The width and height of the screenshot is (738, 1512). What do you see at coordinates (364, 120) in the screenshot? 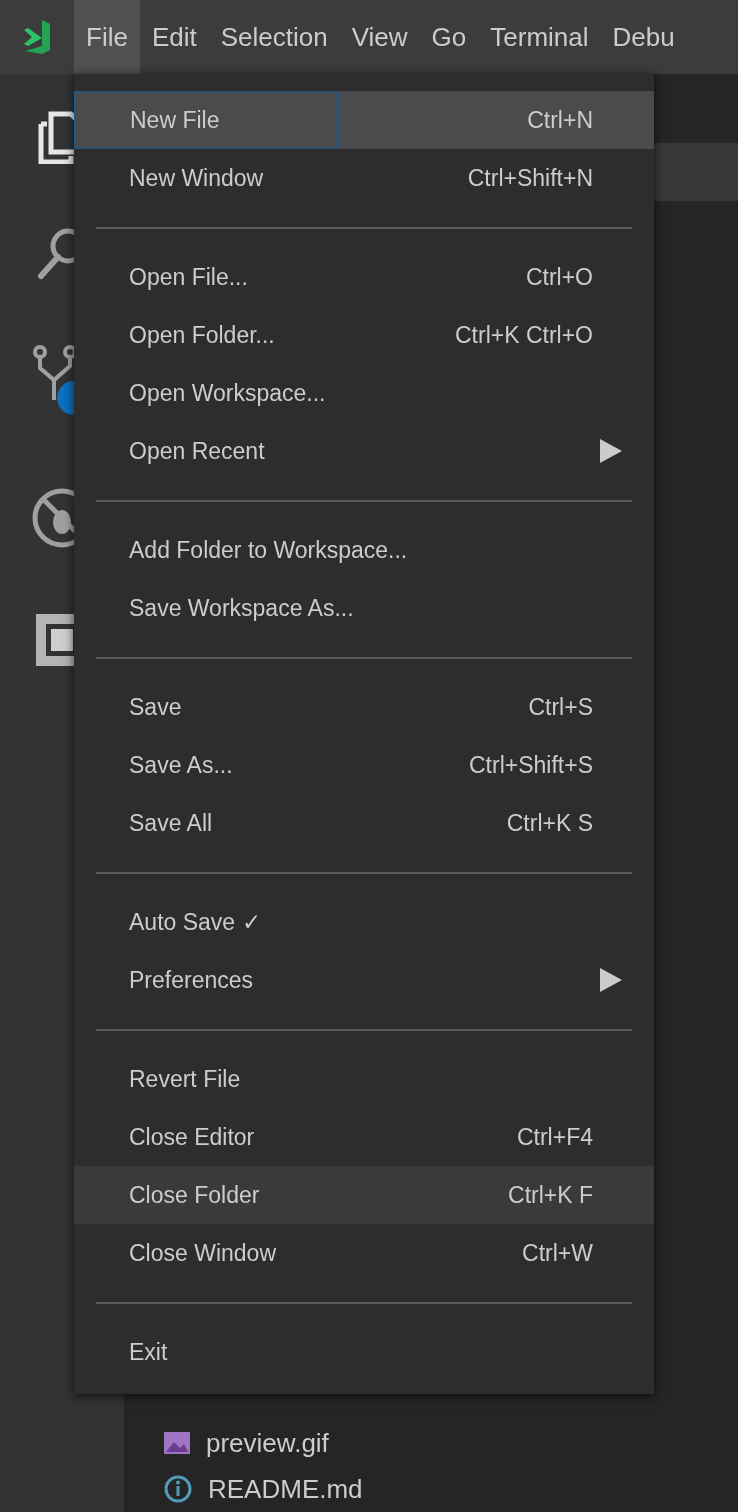
I see `menu-item: New File Ctrl+N` at bounding box center [364, 120].